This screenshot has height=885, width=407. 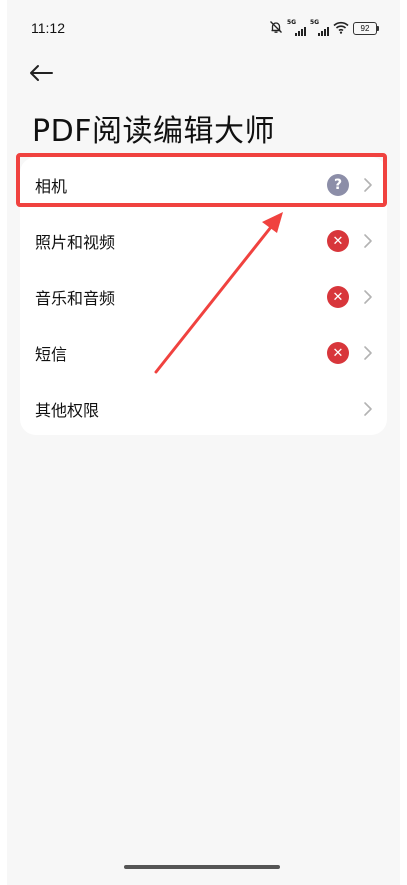 I want to click on permission-label: 短信, so click(x=51, y=354).